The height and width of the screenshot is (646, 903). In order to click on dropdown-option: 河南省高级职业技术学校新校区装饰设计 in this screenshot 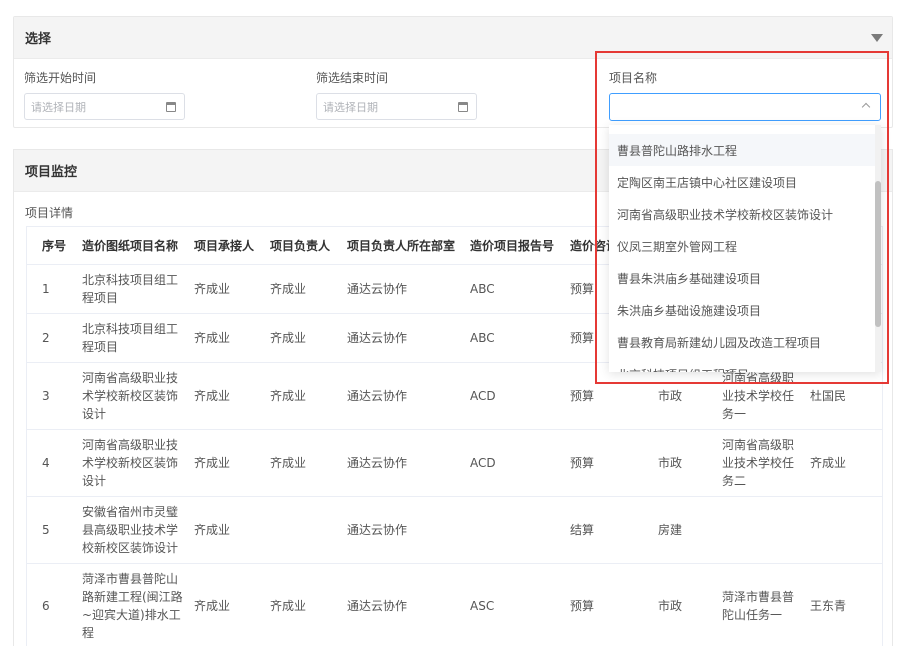, I will do `click(742, 214)`.